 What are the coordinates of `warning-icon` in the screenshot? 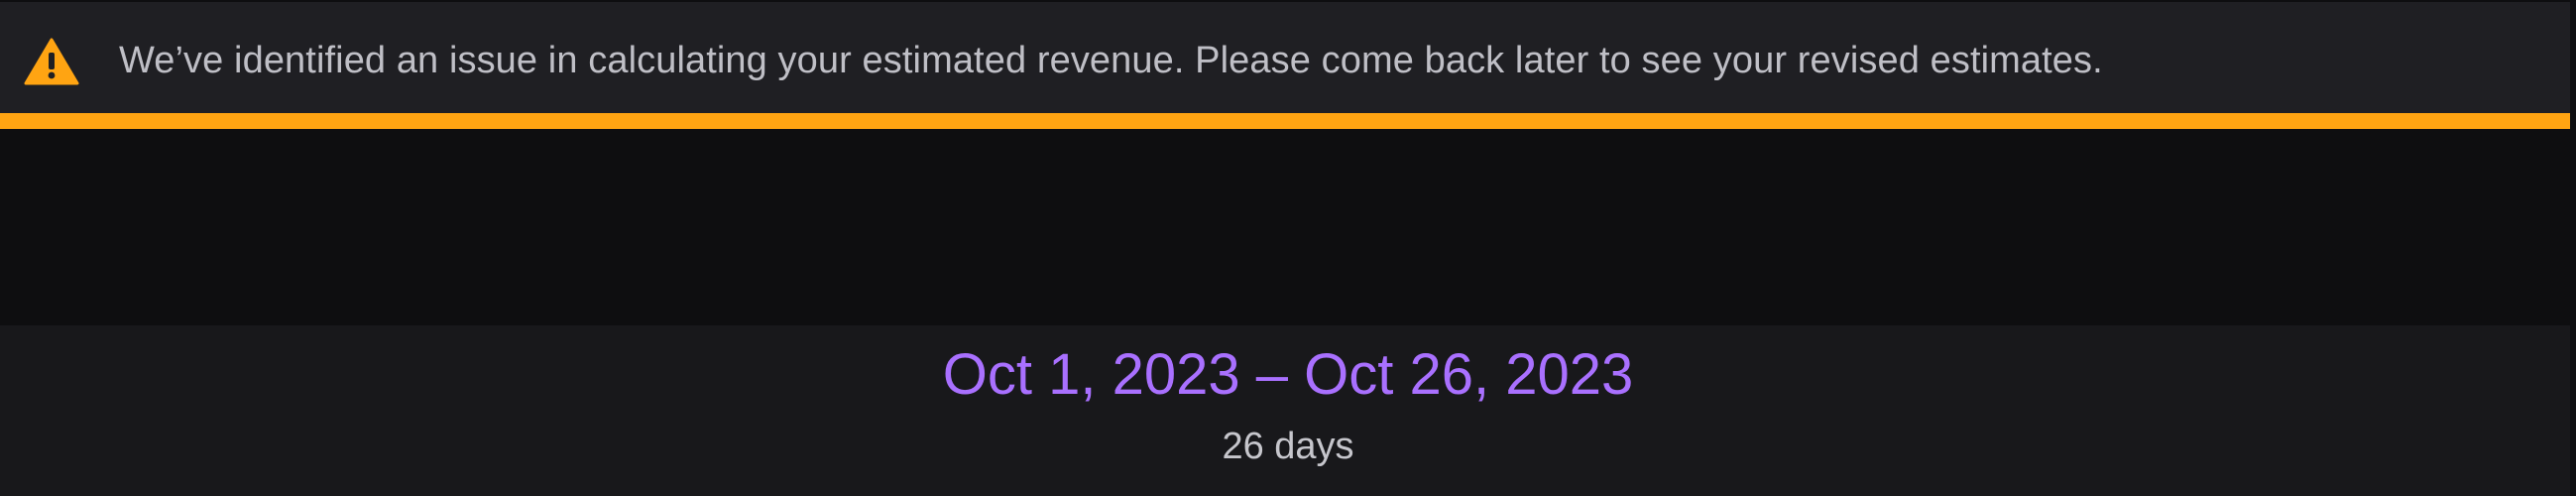 It's located at (52, 61).